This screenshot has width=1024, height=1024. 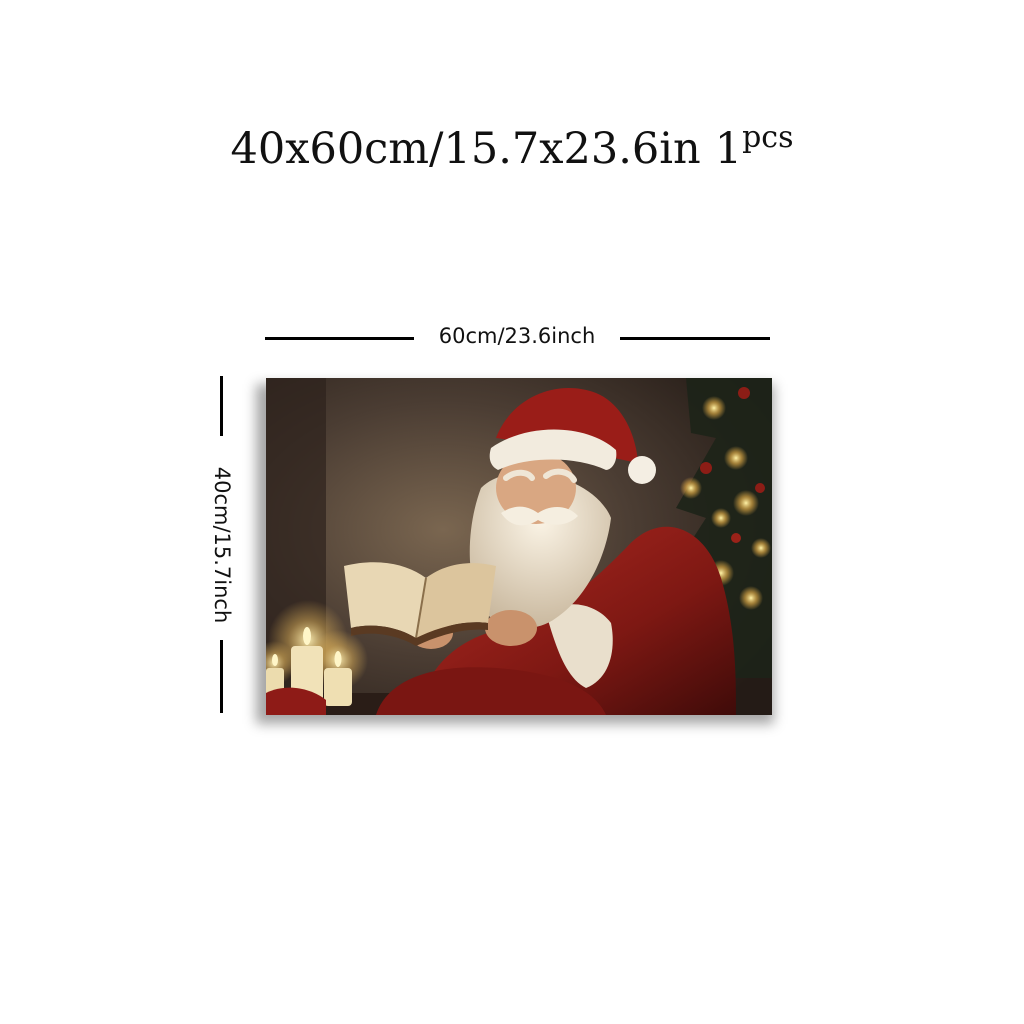 I want to click on height-dimension-line-top, so click(x=221, y=406).